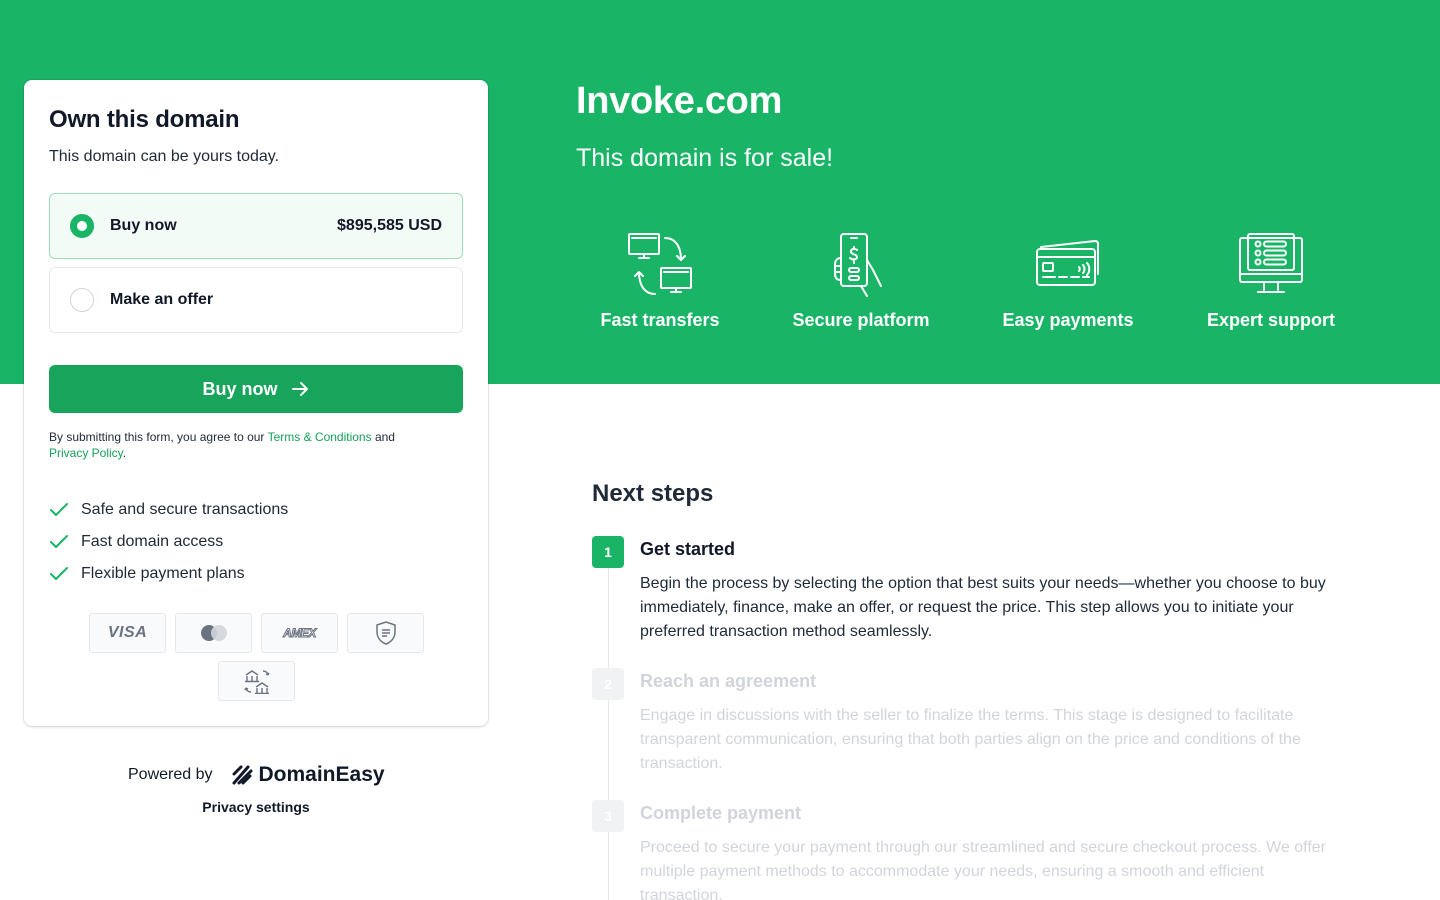 This screenshot has width=1440, height=900. What do you see at coordinates (162, 299) in the screenshot?
I see `option-label: Make an offer` at bounding box center [162, 299].